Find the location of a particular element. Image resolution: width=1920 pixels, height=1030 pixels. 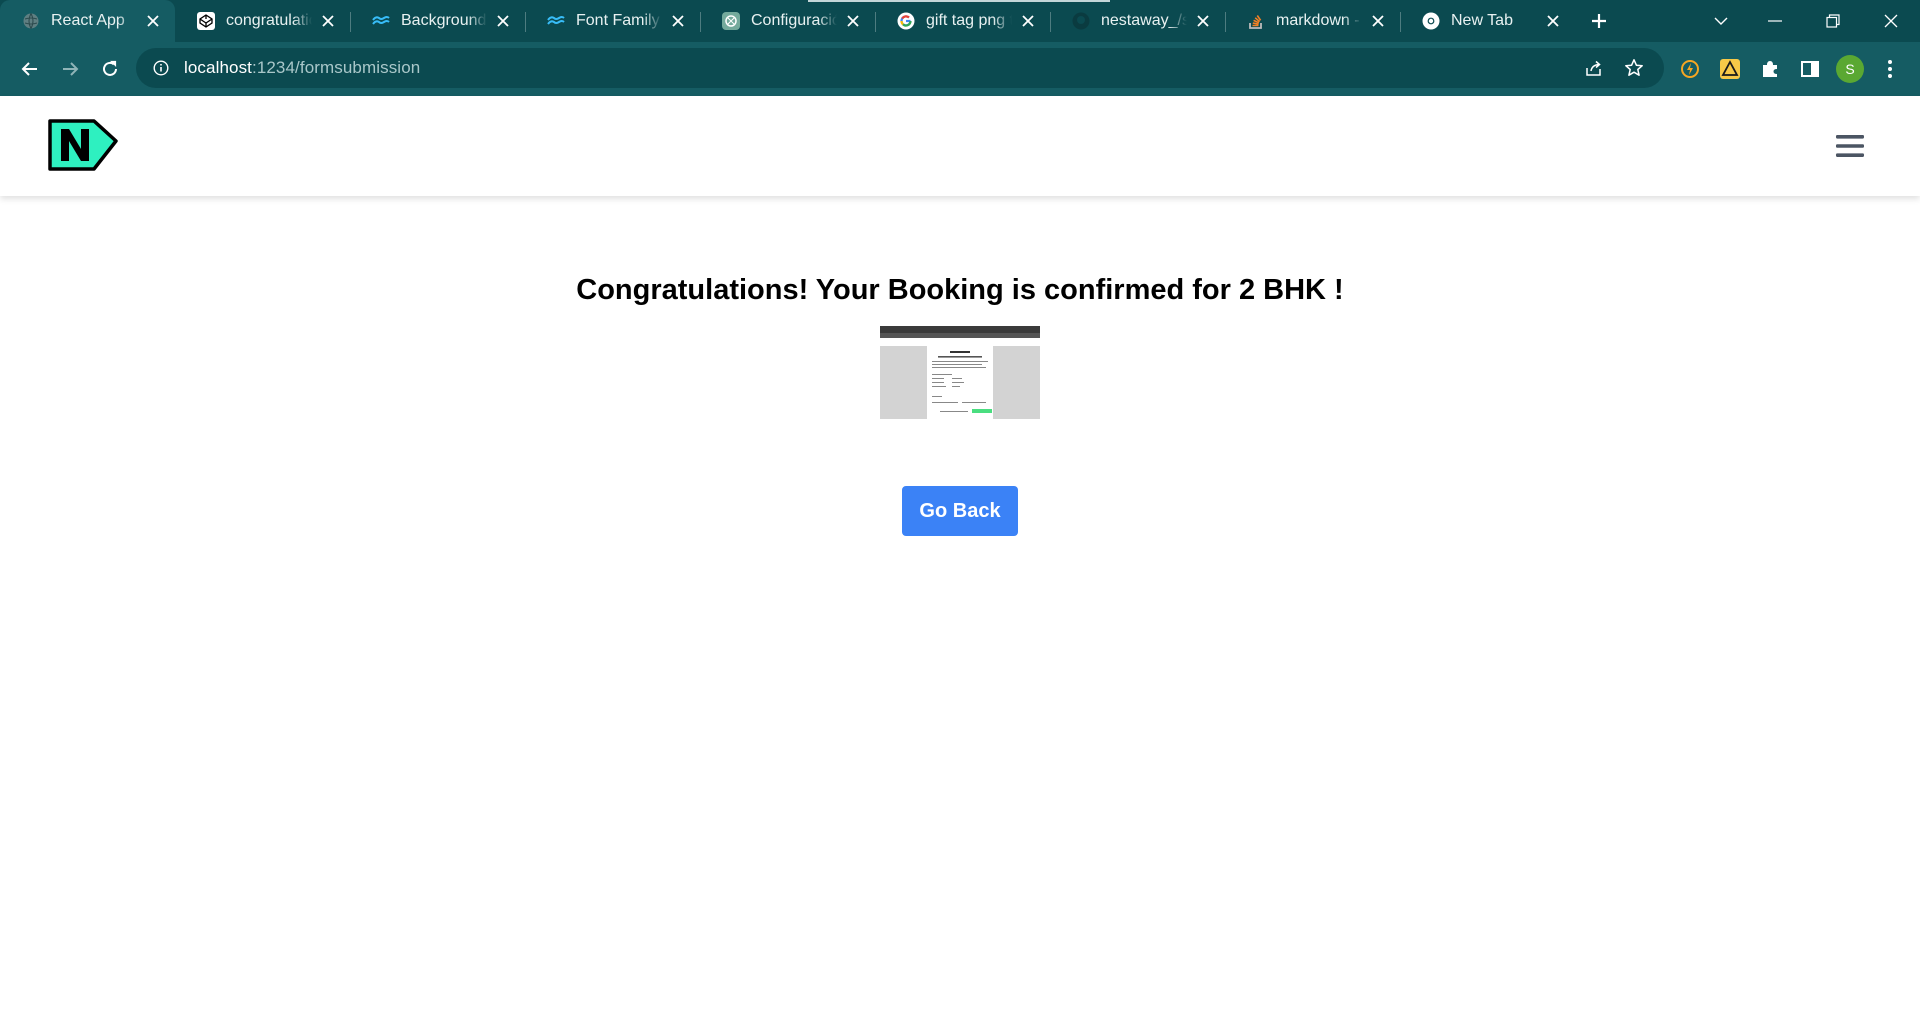

go-back-button: Go Back is located at coordinates (960, 511).